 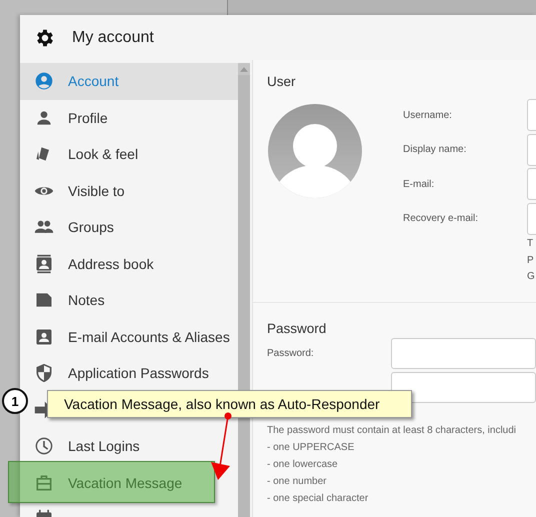 What do you see at coordinates (531, 277) in the screenshot?
I see `help-text: G` at bounding box center [531, 277].